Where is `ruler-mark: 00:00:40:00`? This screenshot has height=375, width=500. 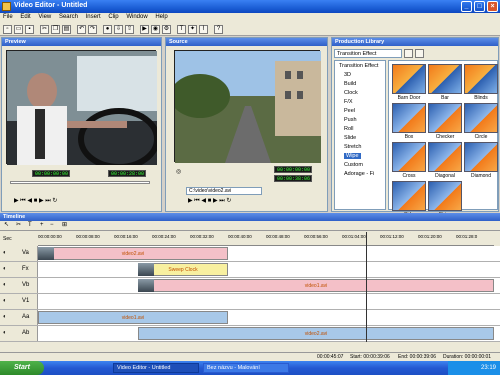
ruler-mark: 00:00:40:00 is located at coordinates (240, 236).